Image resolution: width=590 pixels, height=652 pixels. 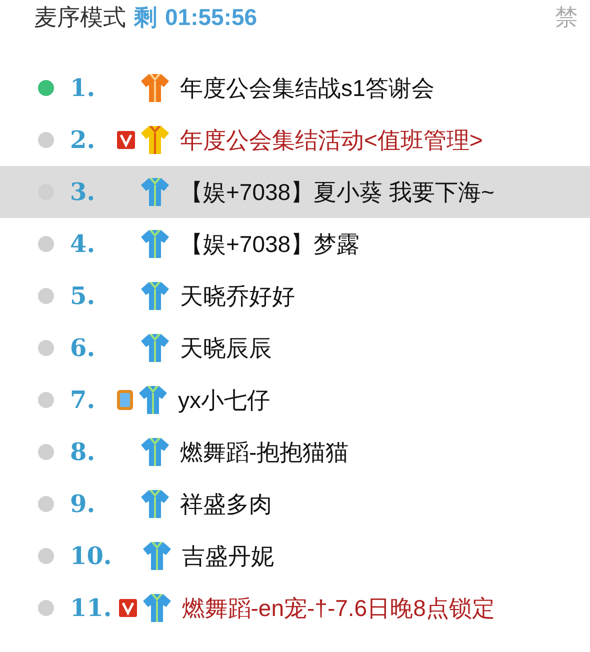 I want to click on remaining-label: 剩, so click(x=145, y=17).